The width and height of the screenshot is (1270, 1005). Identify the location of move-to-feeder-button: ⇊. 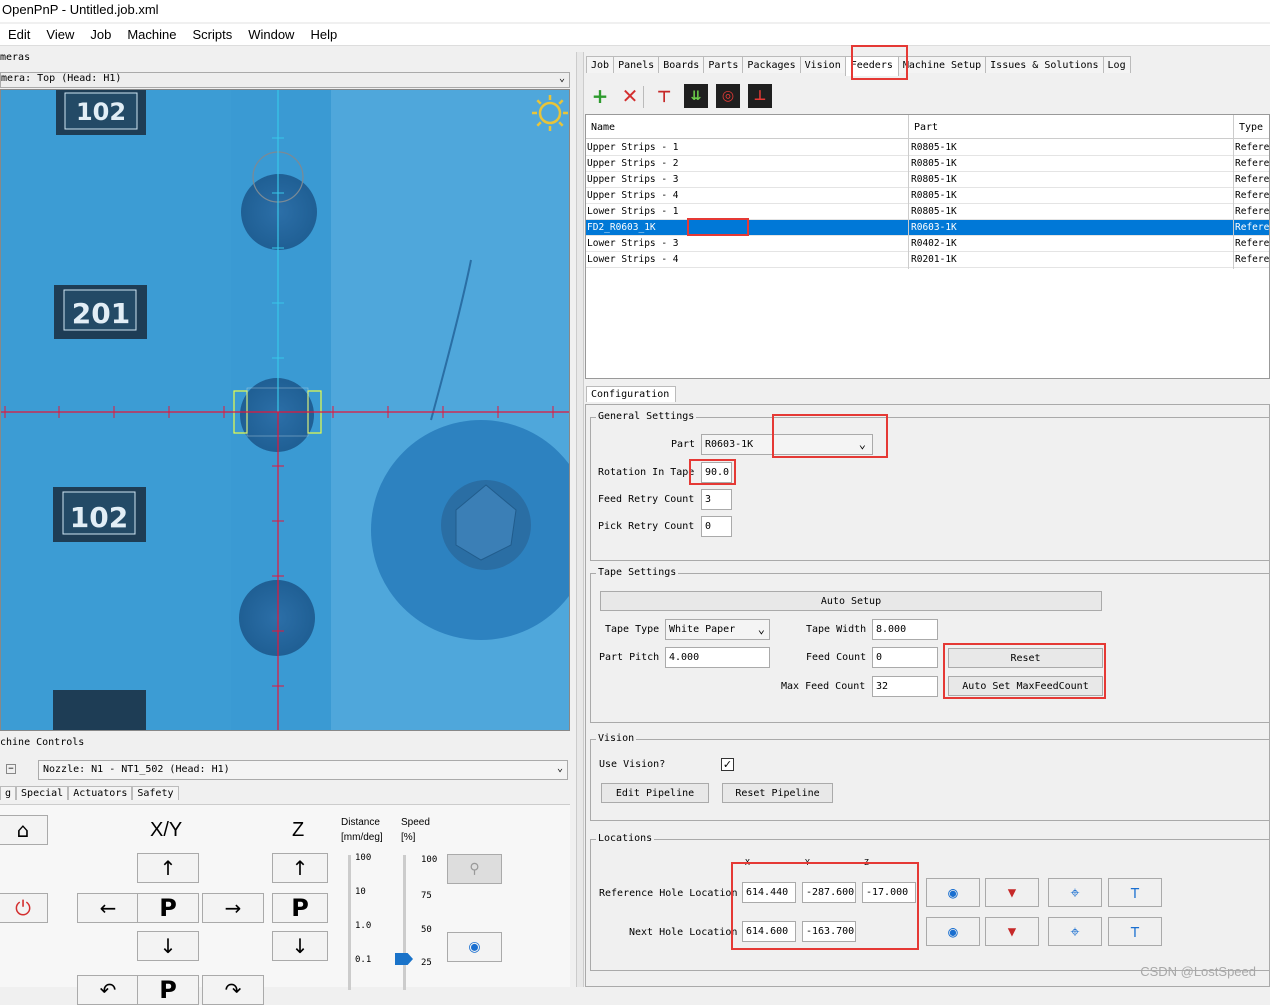
(696, 96).